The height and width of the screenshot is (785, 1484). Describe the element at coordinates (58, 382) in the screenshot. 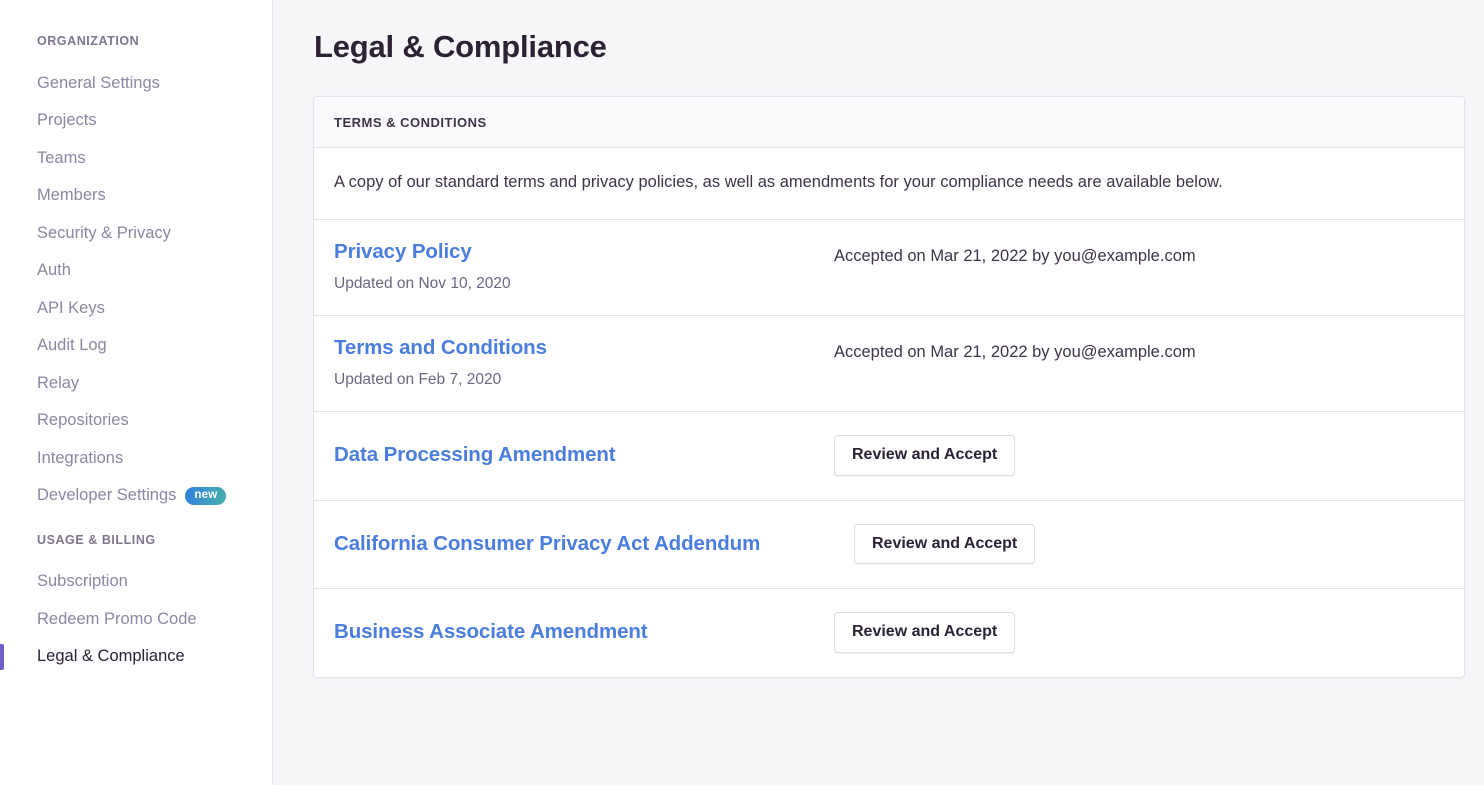

I see `sidebar-item-label: Relay` at that location.